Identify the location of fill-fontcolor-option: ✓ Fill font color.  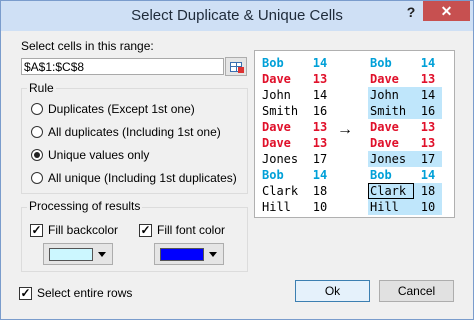
(182, 230).